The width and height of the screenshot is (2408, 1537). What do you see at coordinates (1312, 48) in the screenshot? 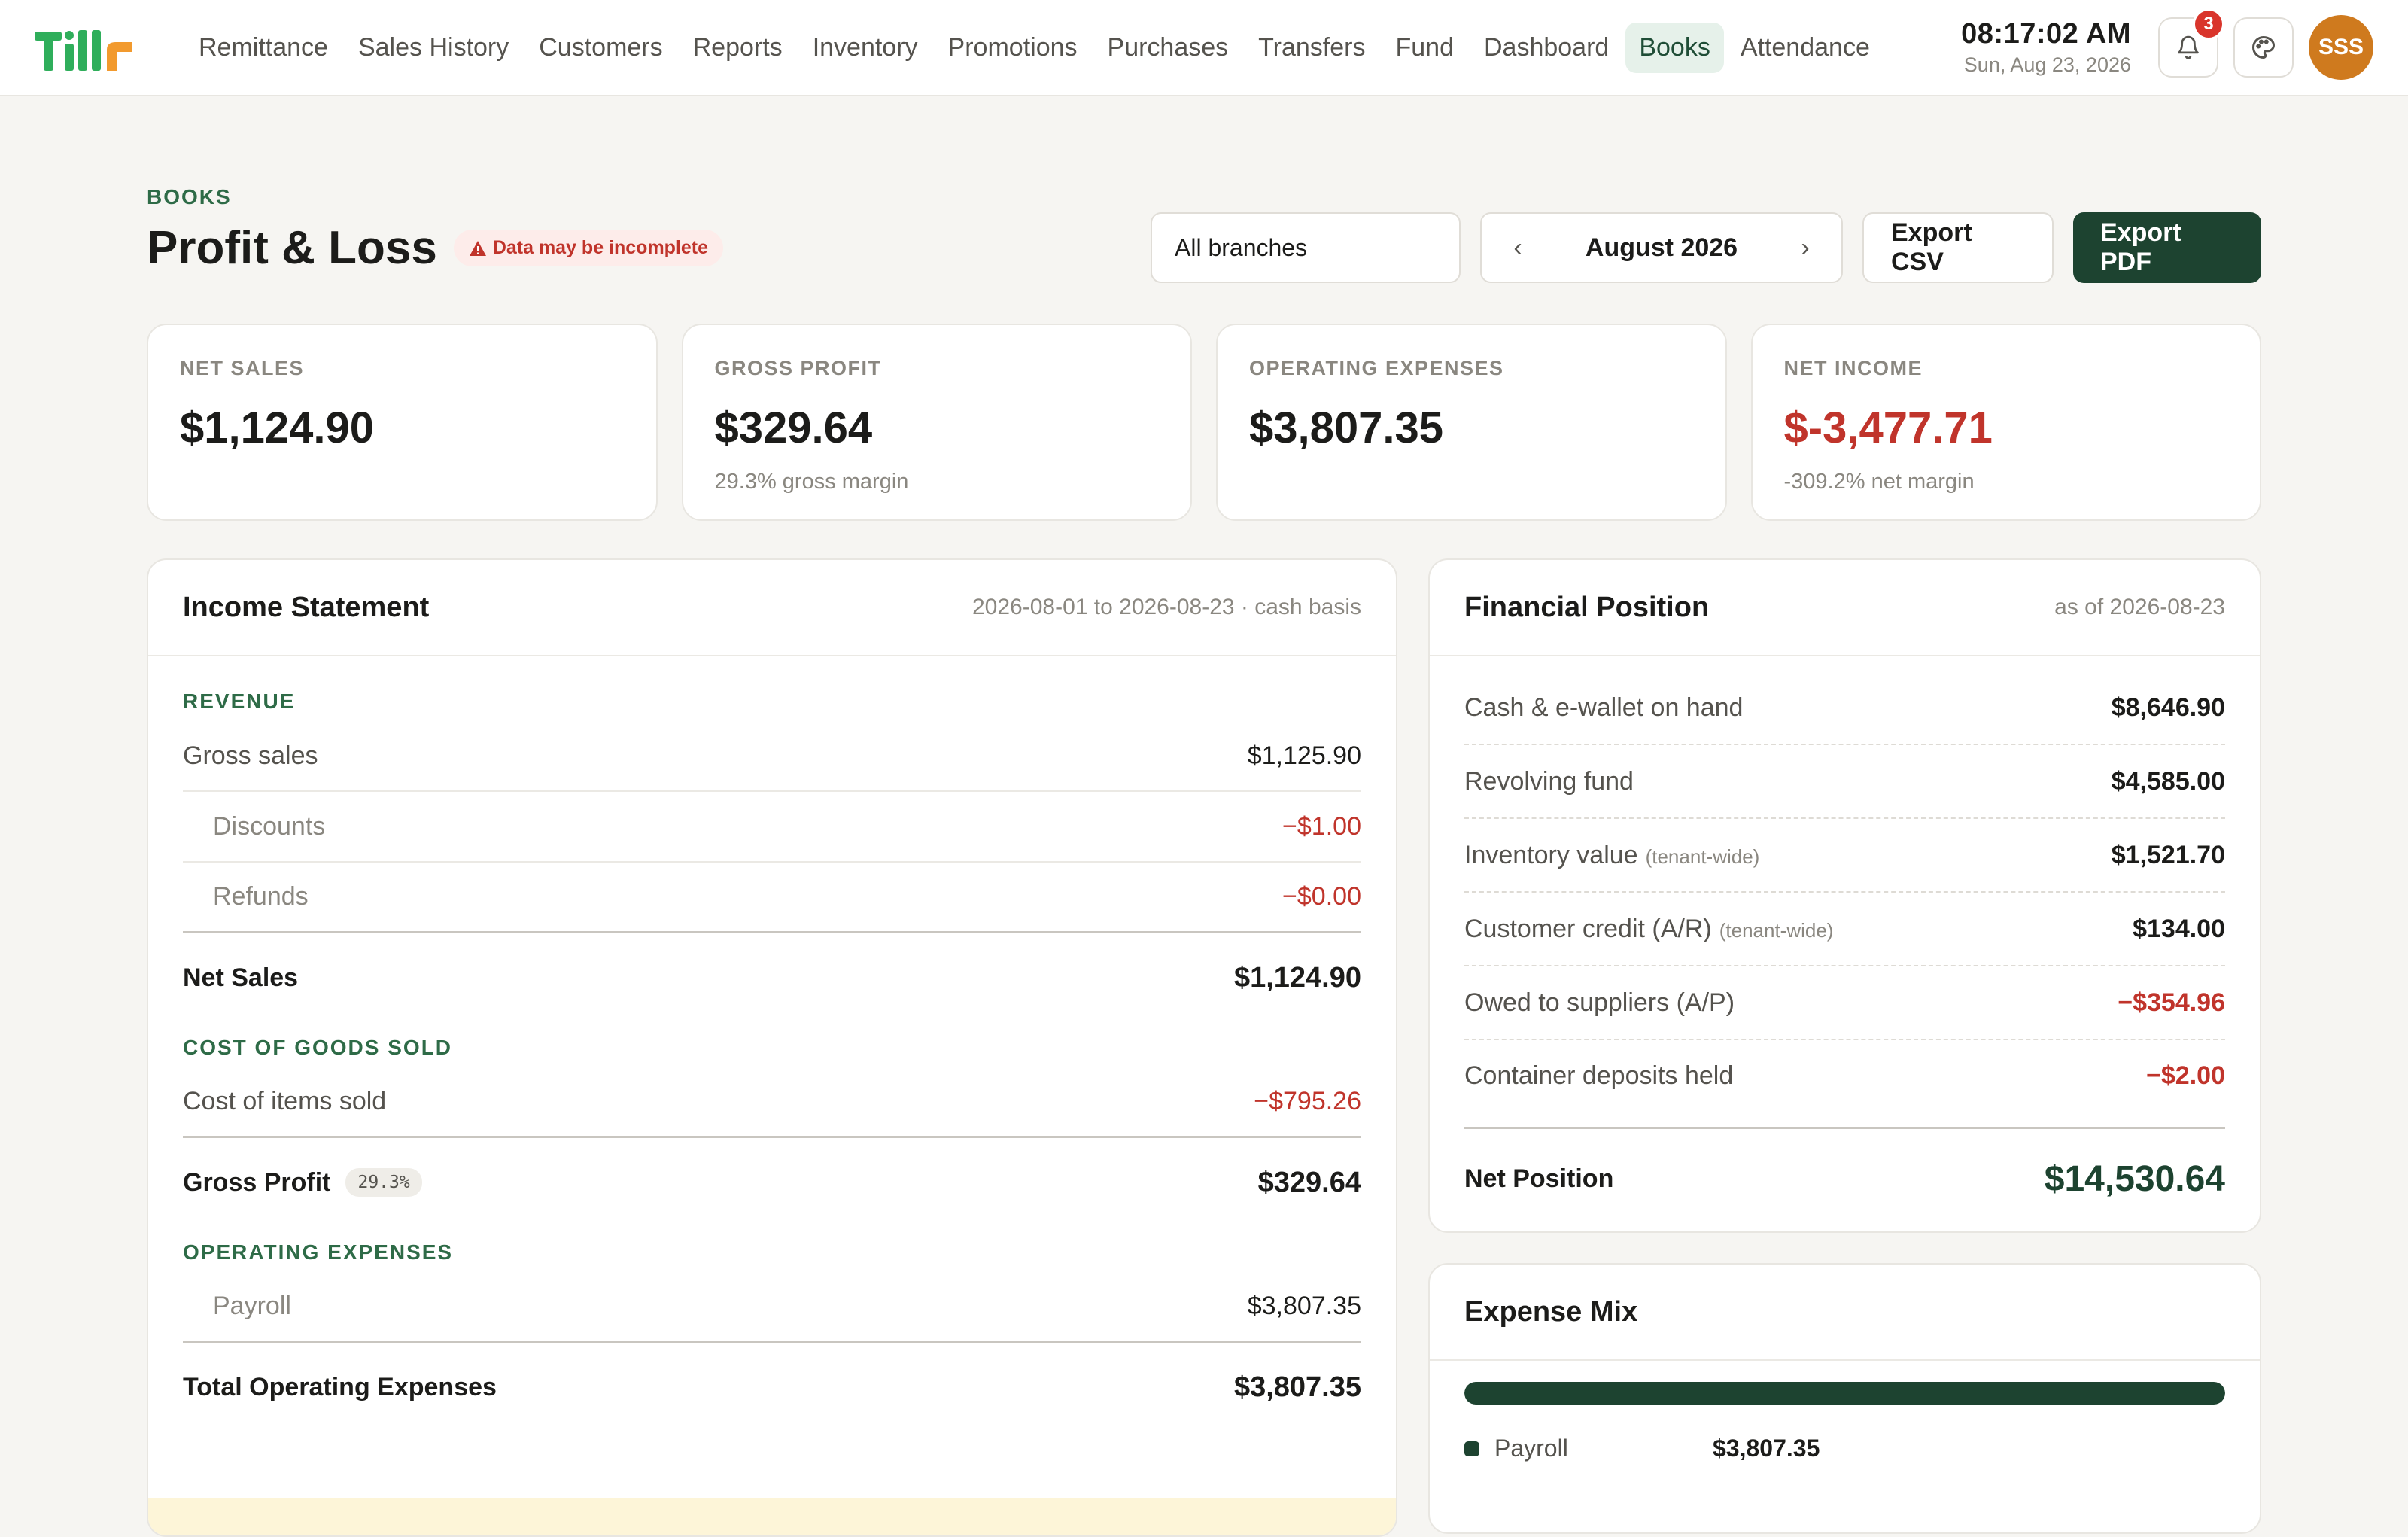
I see `nav-transfers: Transfers` at bounding box center [1312, 48].